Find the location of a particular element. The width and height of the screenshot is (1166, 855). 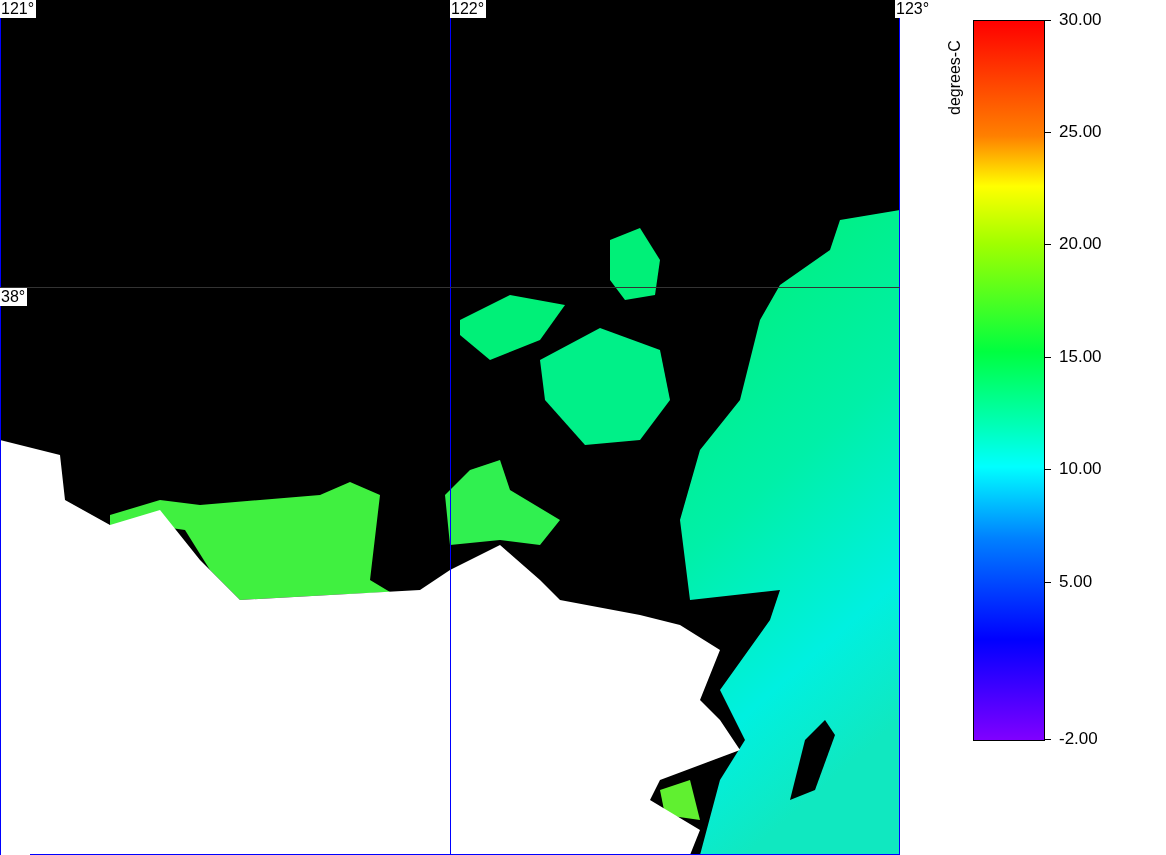

tick-label: -2.00 is located at coordinates (1078, 739).